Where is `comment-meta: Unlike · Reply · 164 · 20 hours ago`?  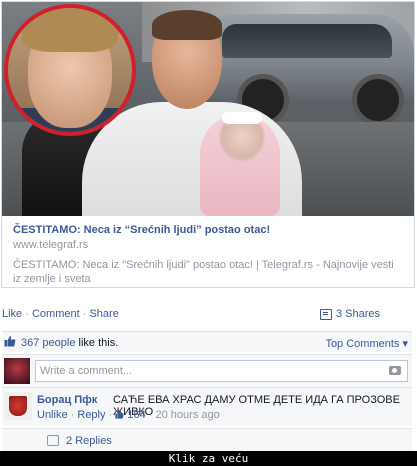
comment-meta: Unlike · Reply · 164 · 20 hours ago is located at coordinates (128, 415).